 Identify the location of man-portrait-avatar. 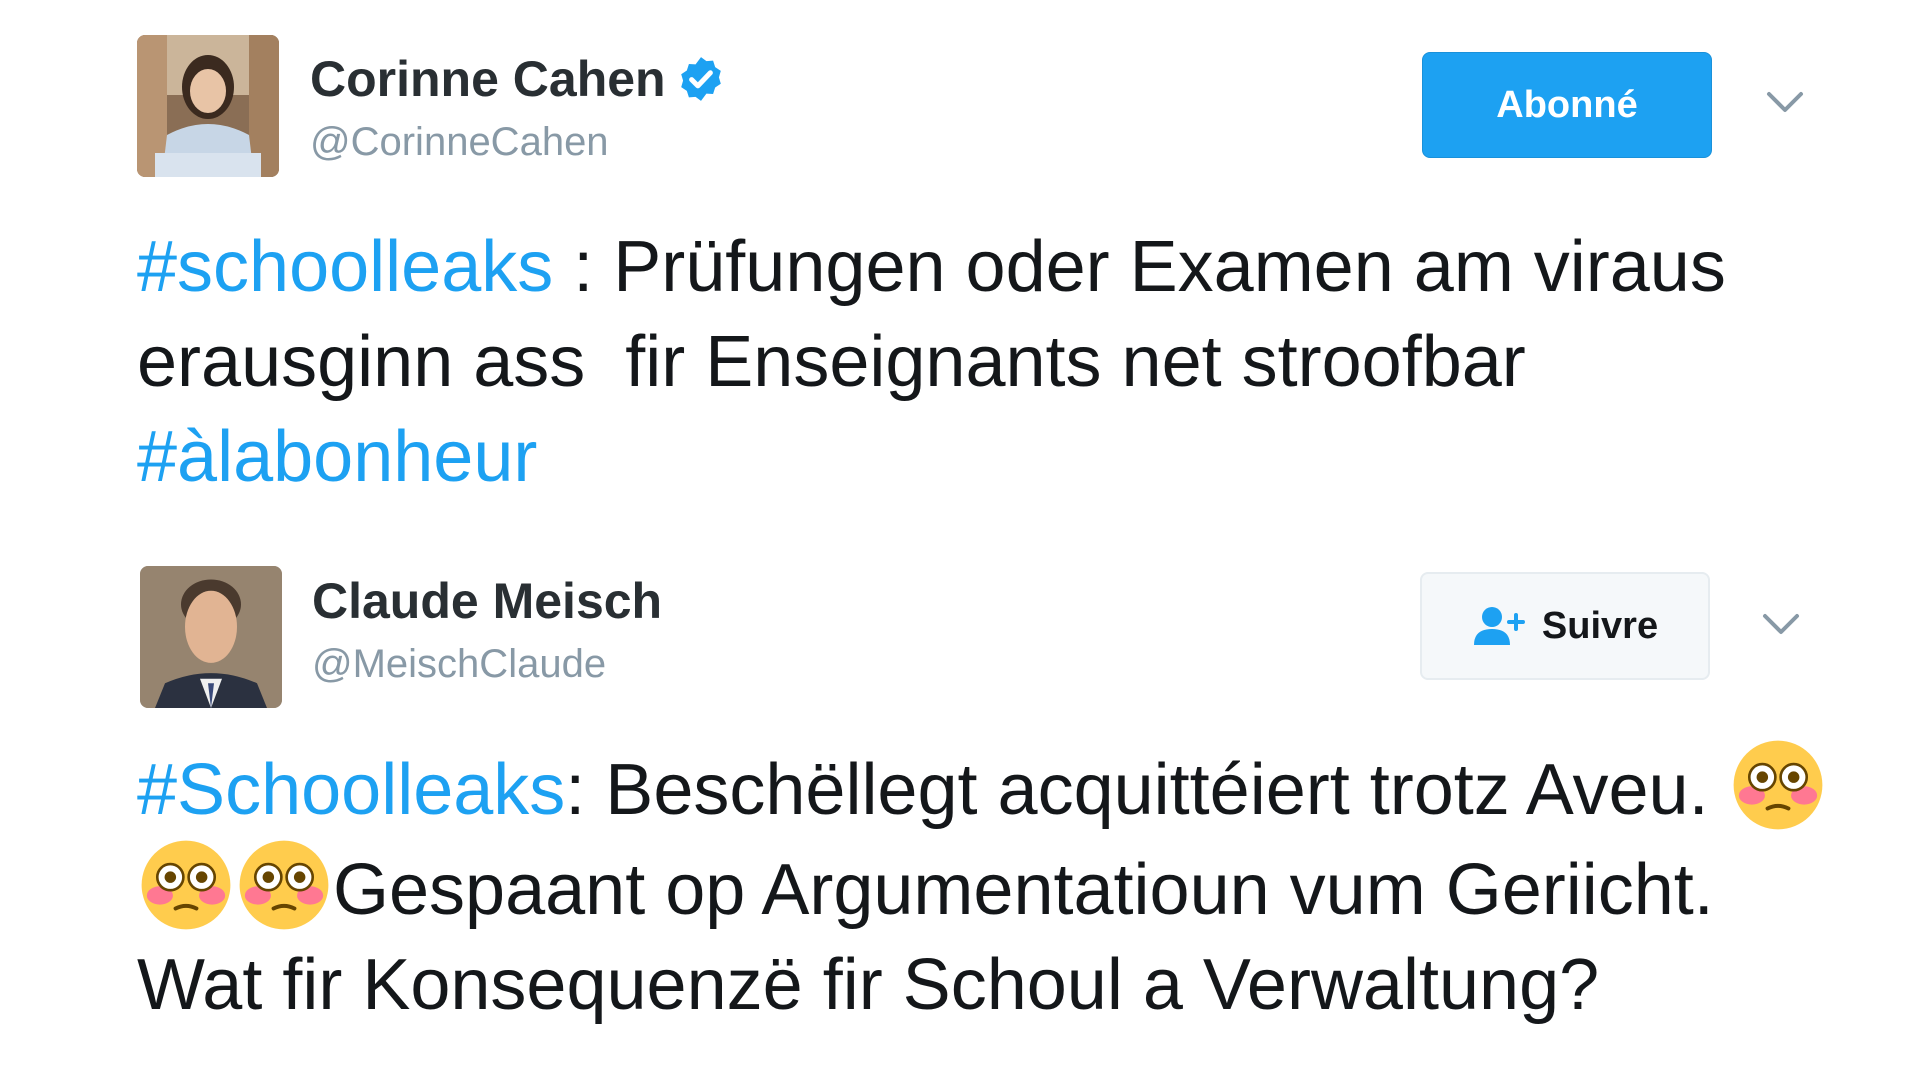
(211, 637).